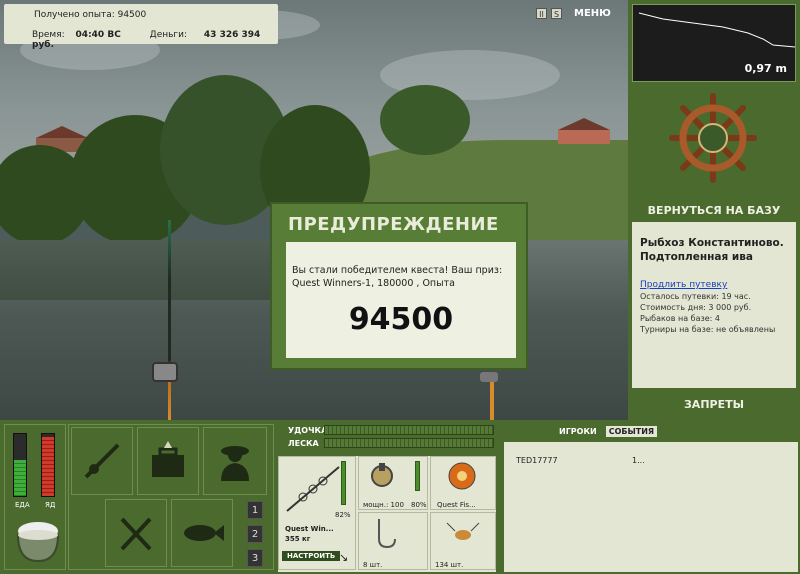 This screenshot has height=574, width=800. Describe the element at coordinates (393, 224) in the screenshot. I see `warning-title: ПРЕДУПРЕЖДЕНИЕ` at that location.